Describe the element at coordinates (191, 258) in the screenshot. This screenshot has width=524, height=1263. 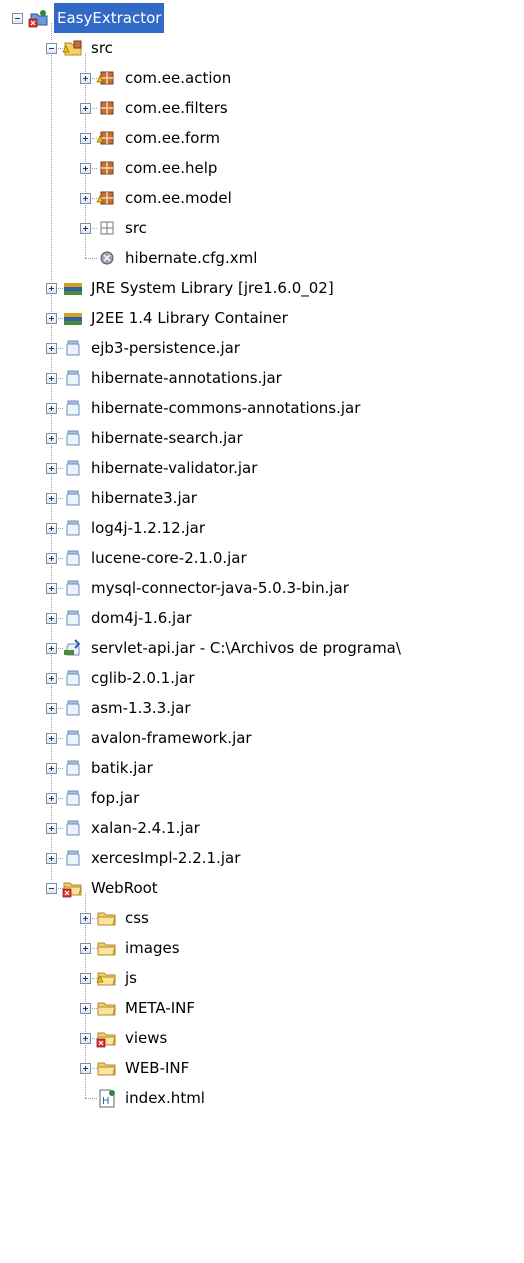
I see `tree-node-label: hibernate.cfg.xml` at that location.